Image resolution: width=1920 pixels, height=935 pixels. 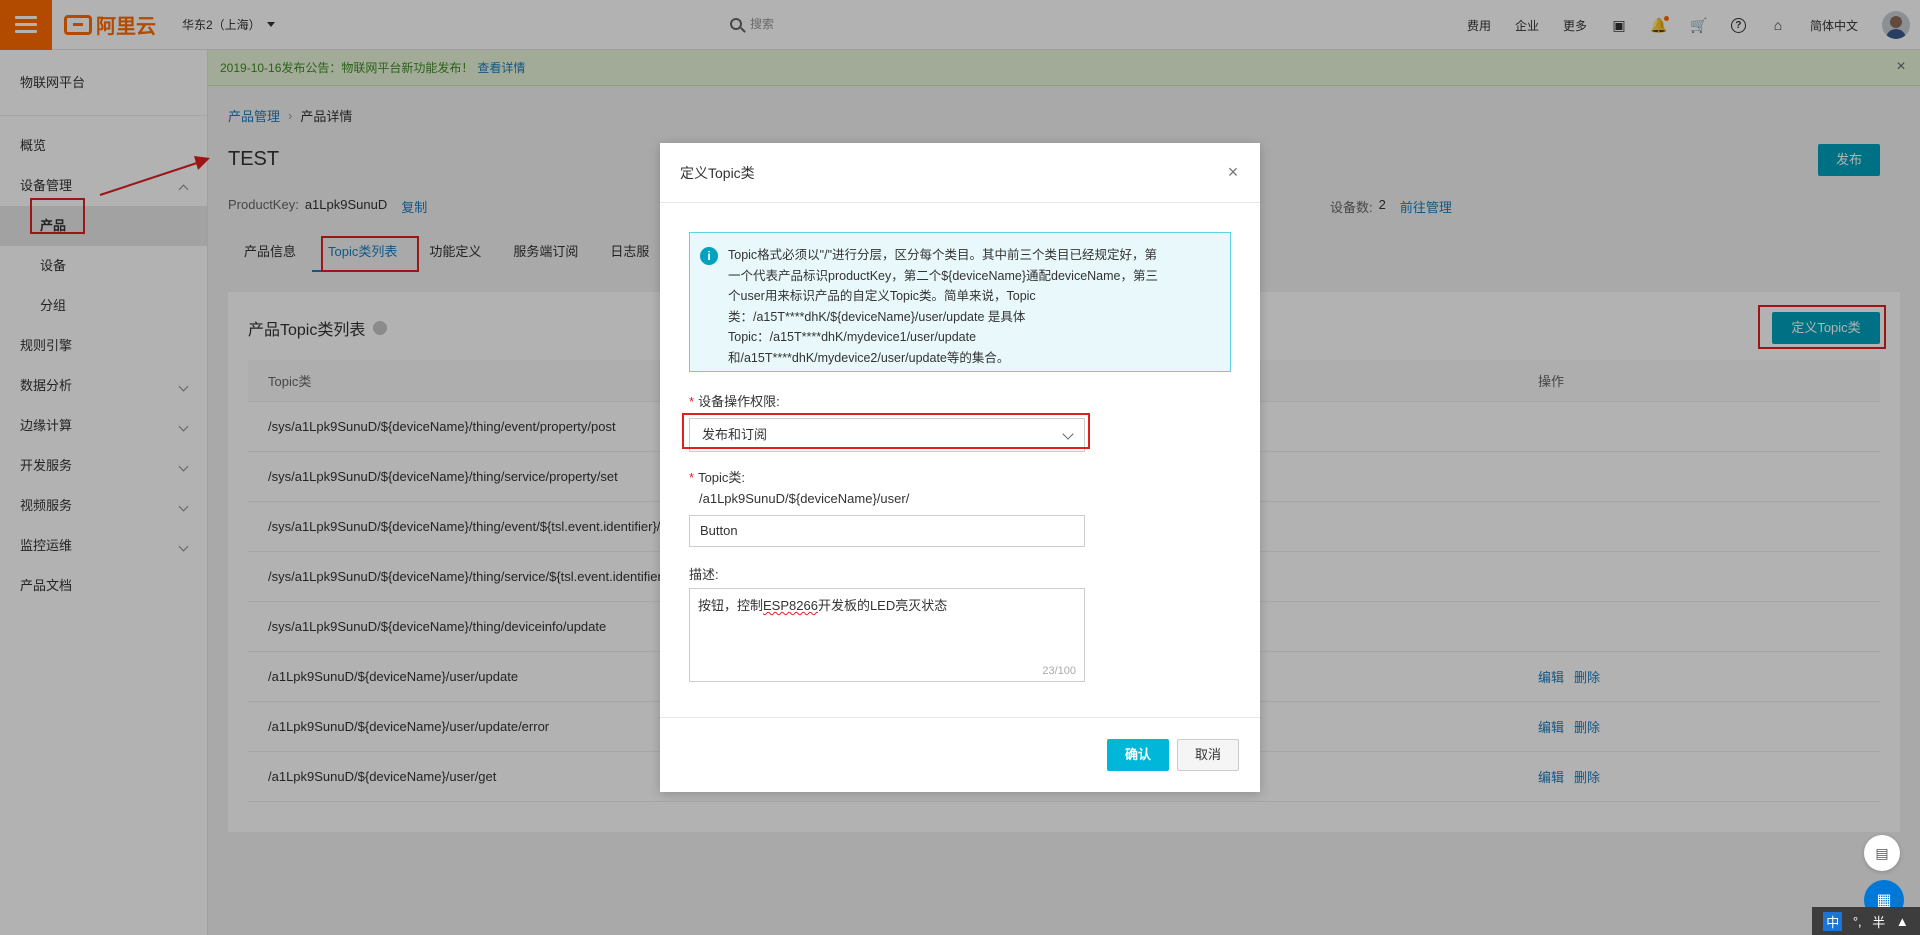 I want to click on ime-half-width: 半, so click(x=1878, y=921).